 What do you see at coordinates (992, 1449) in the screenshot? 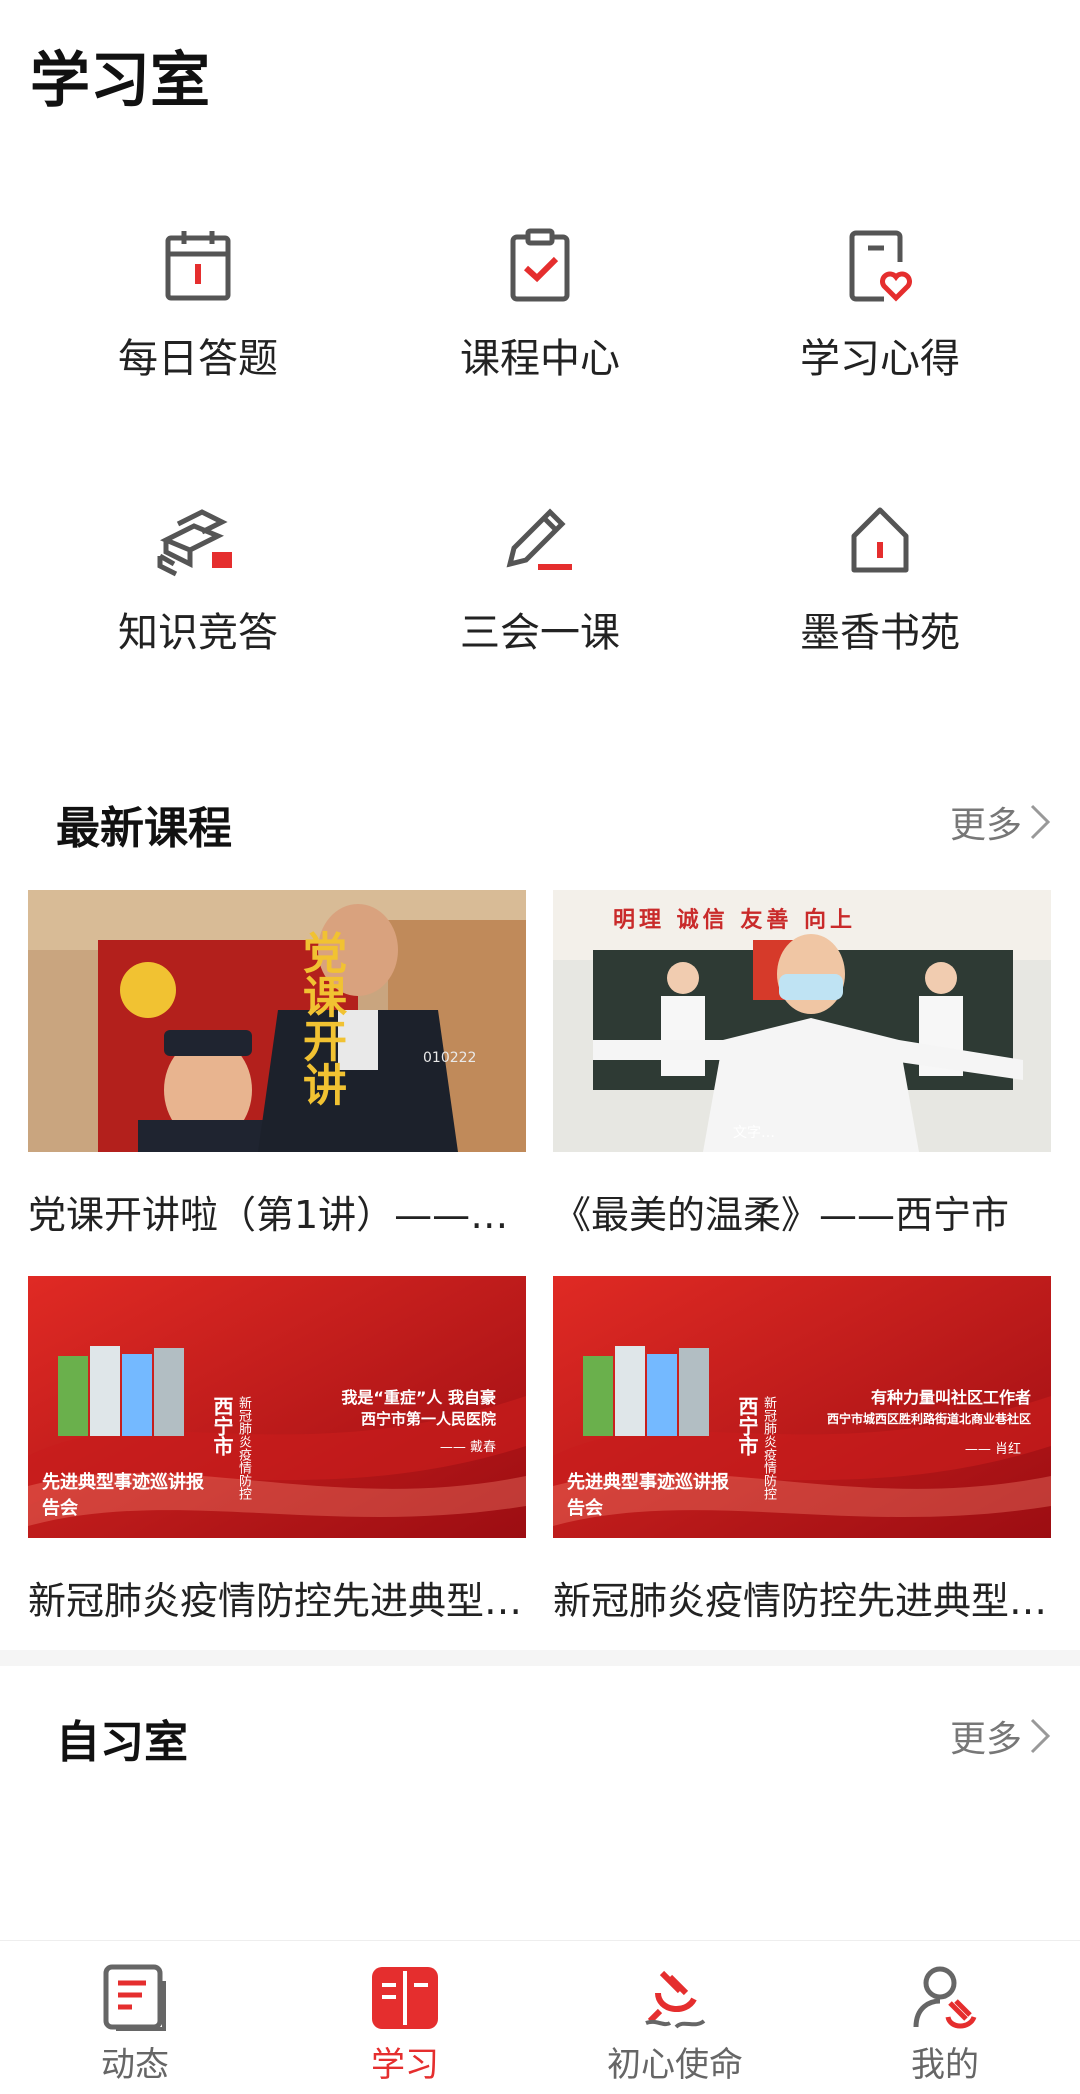
I see `thumb-line3: —— 肖红` at bounding box center [992, 1449].